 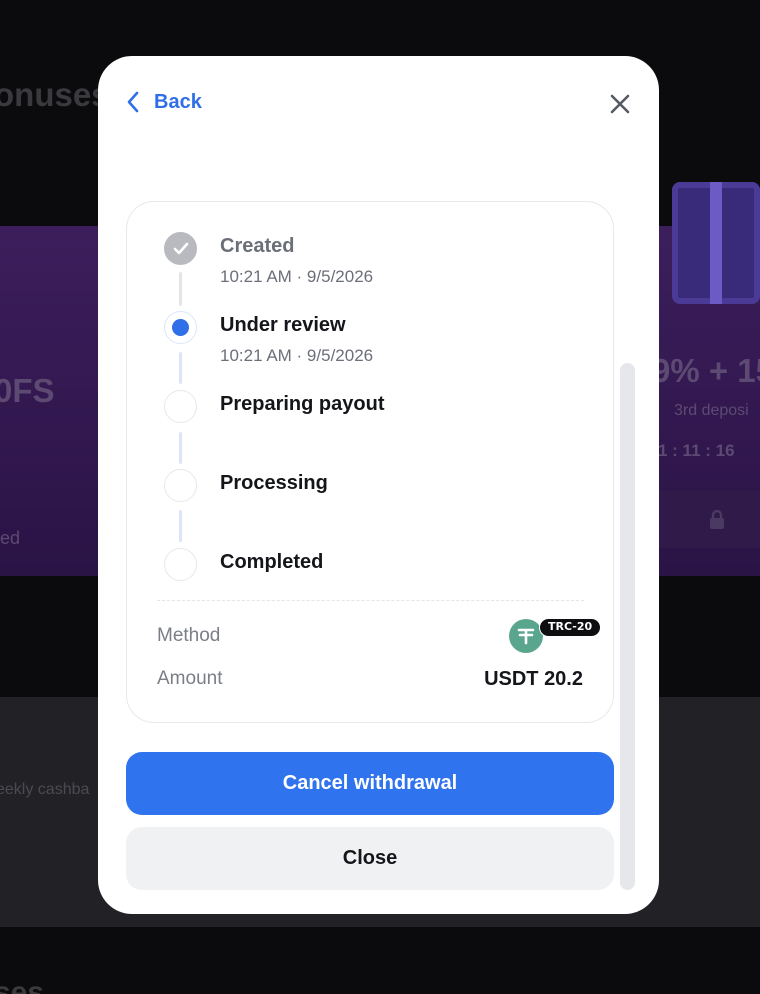 I want to click on background-page-title: onuses, so click(x=55, y=94).